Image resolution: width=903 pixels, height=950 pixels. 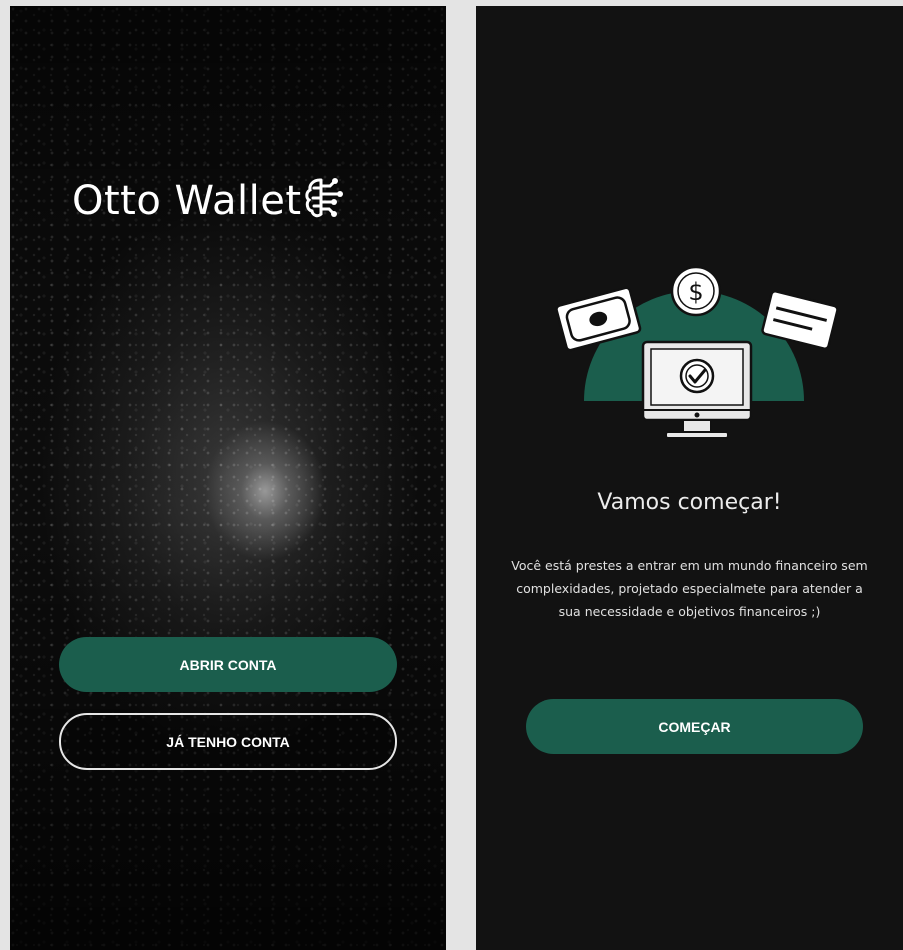 I want to click on open-account-label: ABRIR CONTA, so click(x=228, y=664).